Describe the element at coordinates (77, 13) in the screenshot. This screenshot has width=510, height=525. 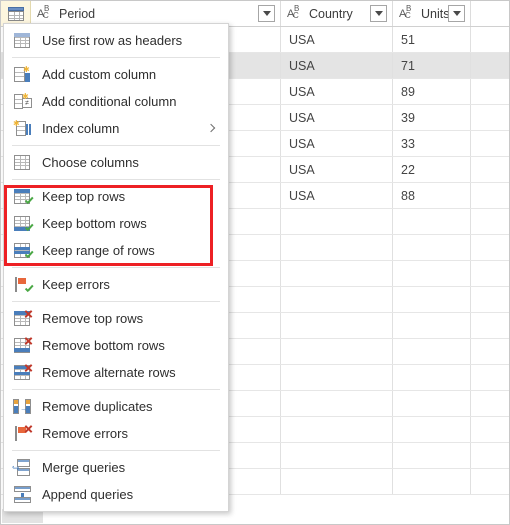
I see `column-header-label: Period` at that location.